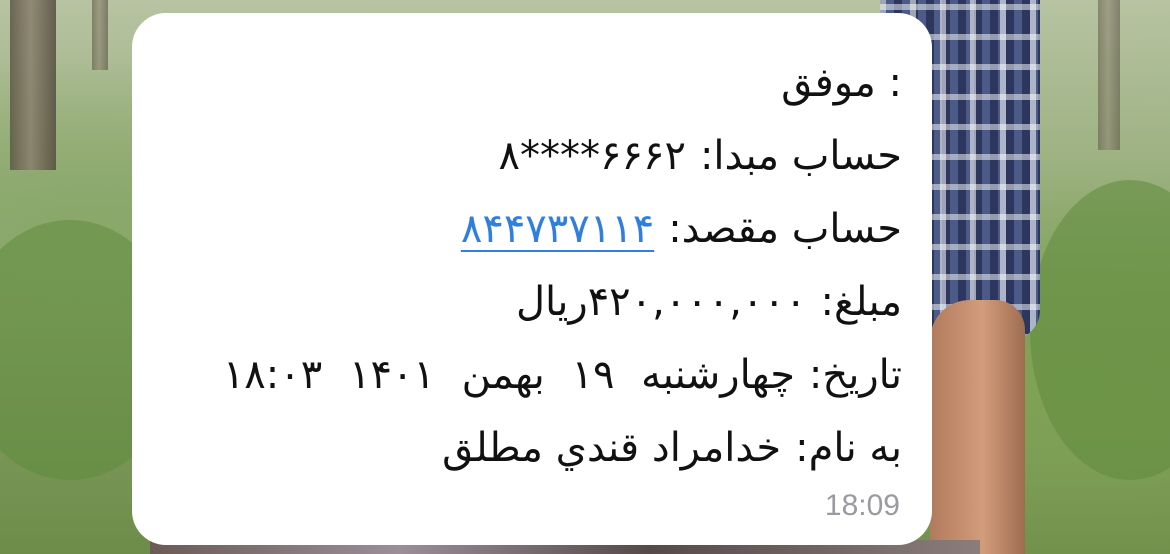 This screenshot has width=1170, height=554. I want to click on status-text: : موفق, so click(841, 83).